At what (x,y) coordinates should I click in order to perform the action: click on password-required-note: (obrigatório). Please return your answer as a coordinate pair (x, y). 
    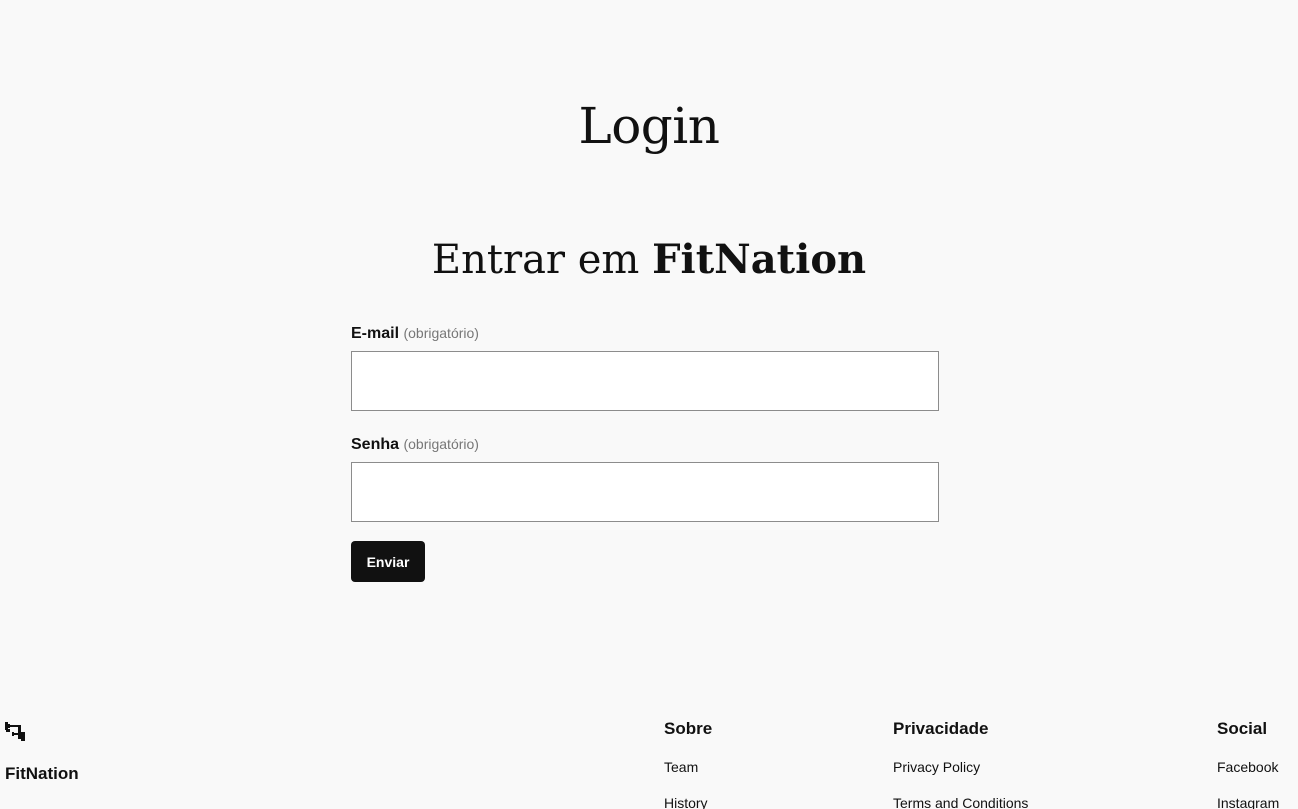
    Looking at the image, I should click on (441, 444).